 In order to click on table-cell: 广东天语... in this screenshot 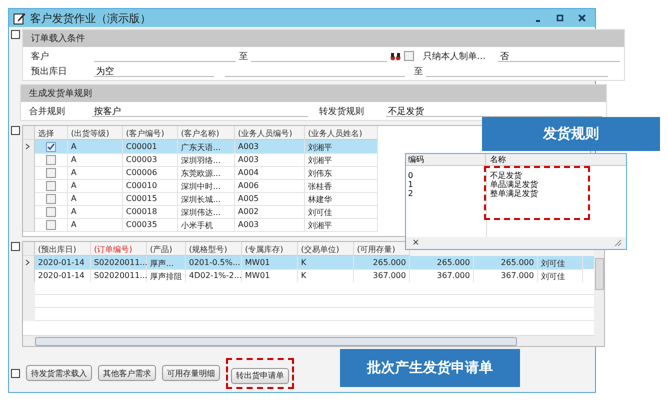, I will do `click(206, 147)`.